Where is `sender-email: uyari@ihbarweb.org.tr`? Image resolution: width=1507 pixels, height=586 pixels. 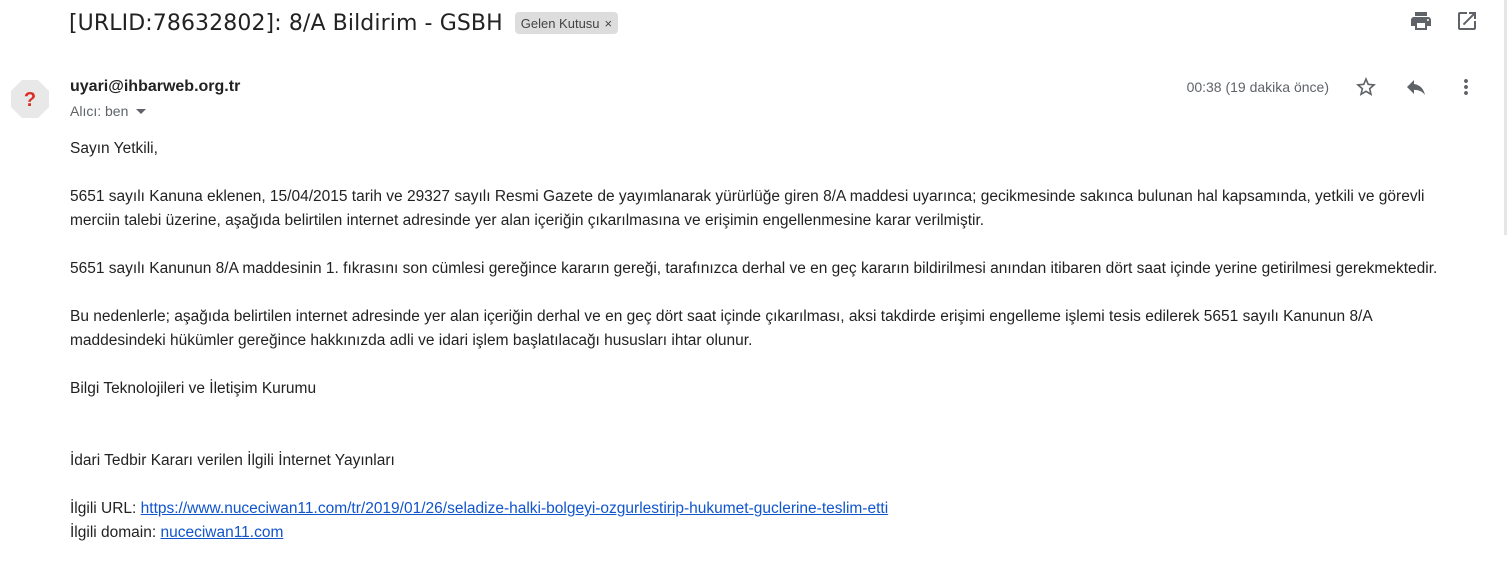
sender-email: uyari@ihbarweb.org.tr is located at coordinates (155, 87).